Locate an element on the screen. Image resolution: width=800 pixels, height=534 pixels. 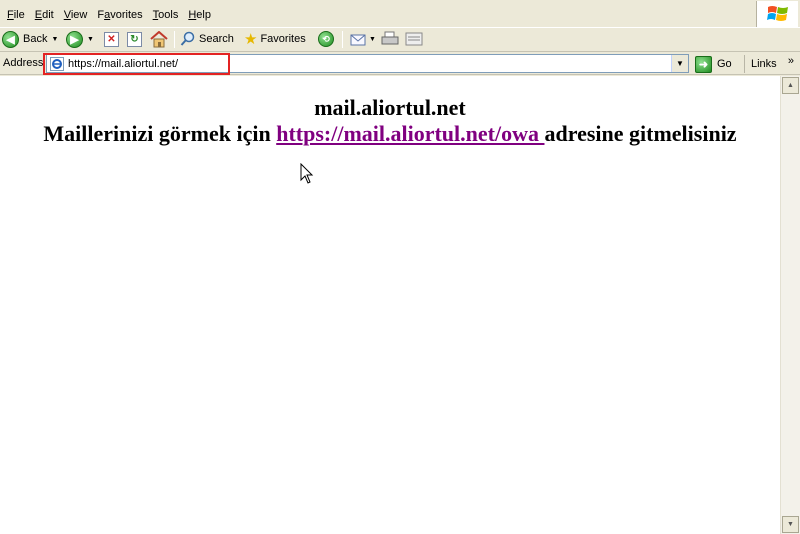
forward-button: ▶ ▼ is located at coordinates (80, 39).